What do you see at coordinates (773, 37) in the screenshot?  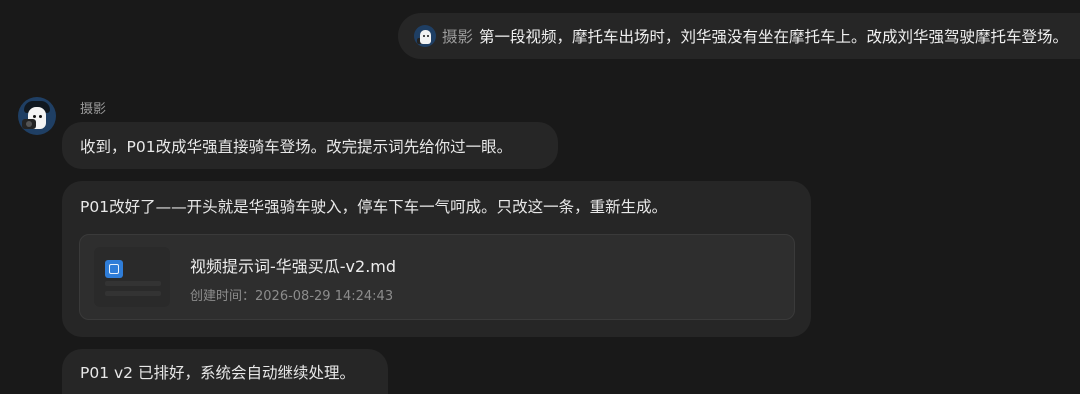 I see `user-message-text: 第一段视频，摩托车出场时，刘华强没有坐在摩托车上。改成刘华强驾驶摩托车登场。` at bounding box center [773, 37].